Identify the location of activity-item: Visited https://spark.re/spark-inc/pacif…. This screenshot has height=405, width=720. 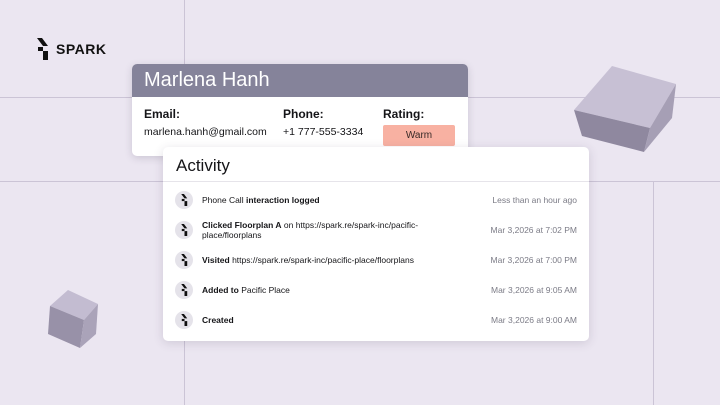
(376, 260).